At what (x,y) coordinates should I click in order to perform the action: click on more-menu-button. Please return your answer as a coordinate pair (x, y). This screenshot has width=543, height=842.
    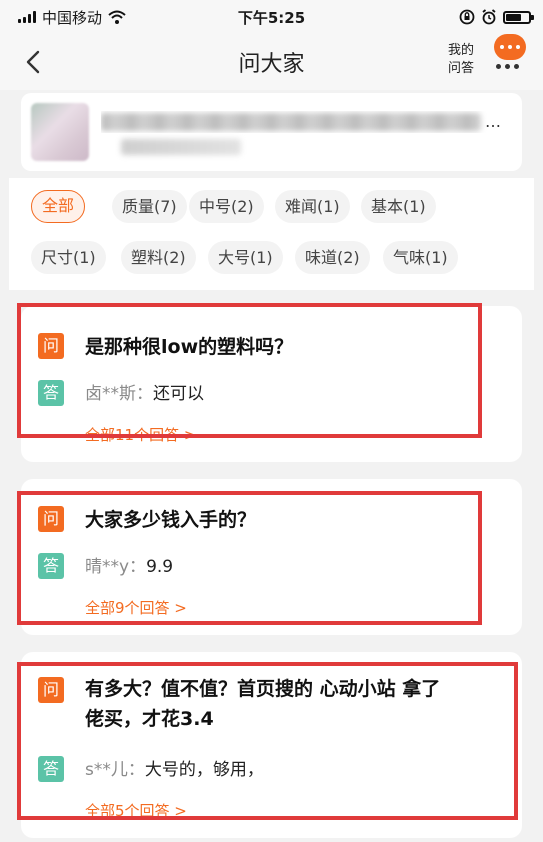
    Looking at the image, I should click on (510, 59).